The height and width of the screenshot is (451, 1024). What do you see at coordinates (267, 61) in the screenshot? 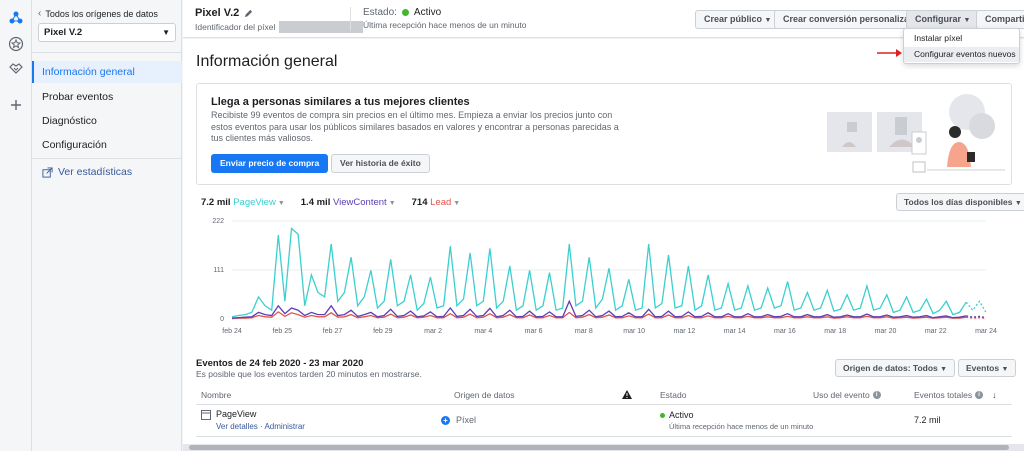
I see `page-title: Información general` at bounding box center [267, 61].